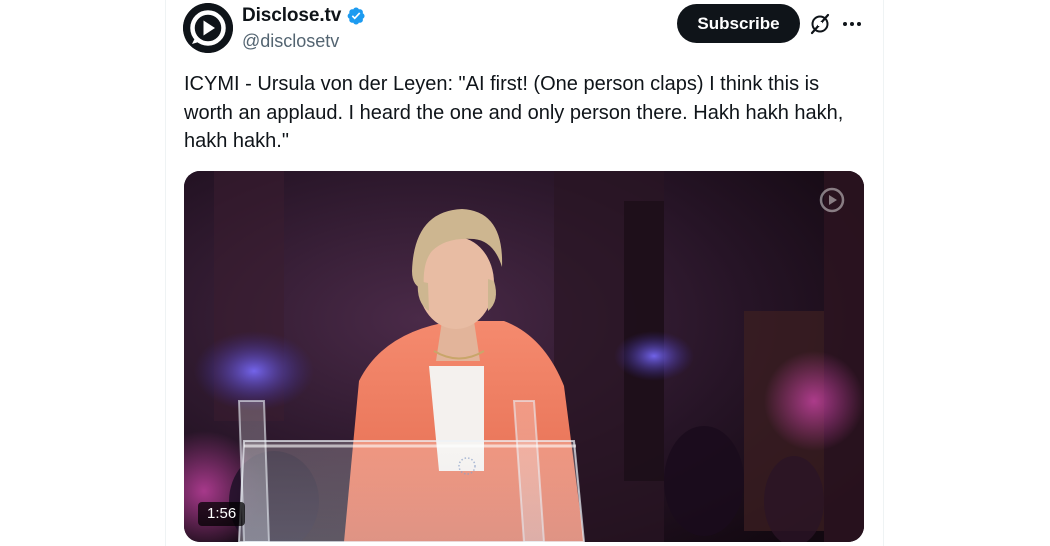 The height and width of the screenshot is (546, 1050). I want to click on avatar, so click(208, 28).